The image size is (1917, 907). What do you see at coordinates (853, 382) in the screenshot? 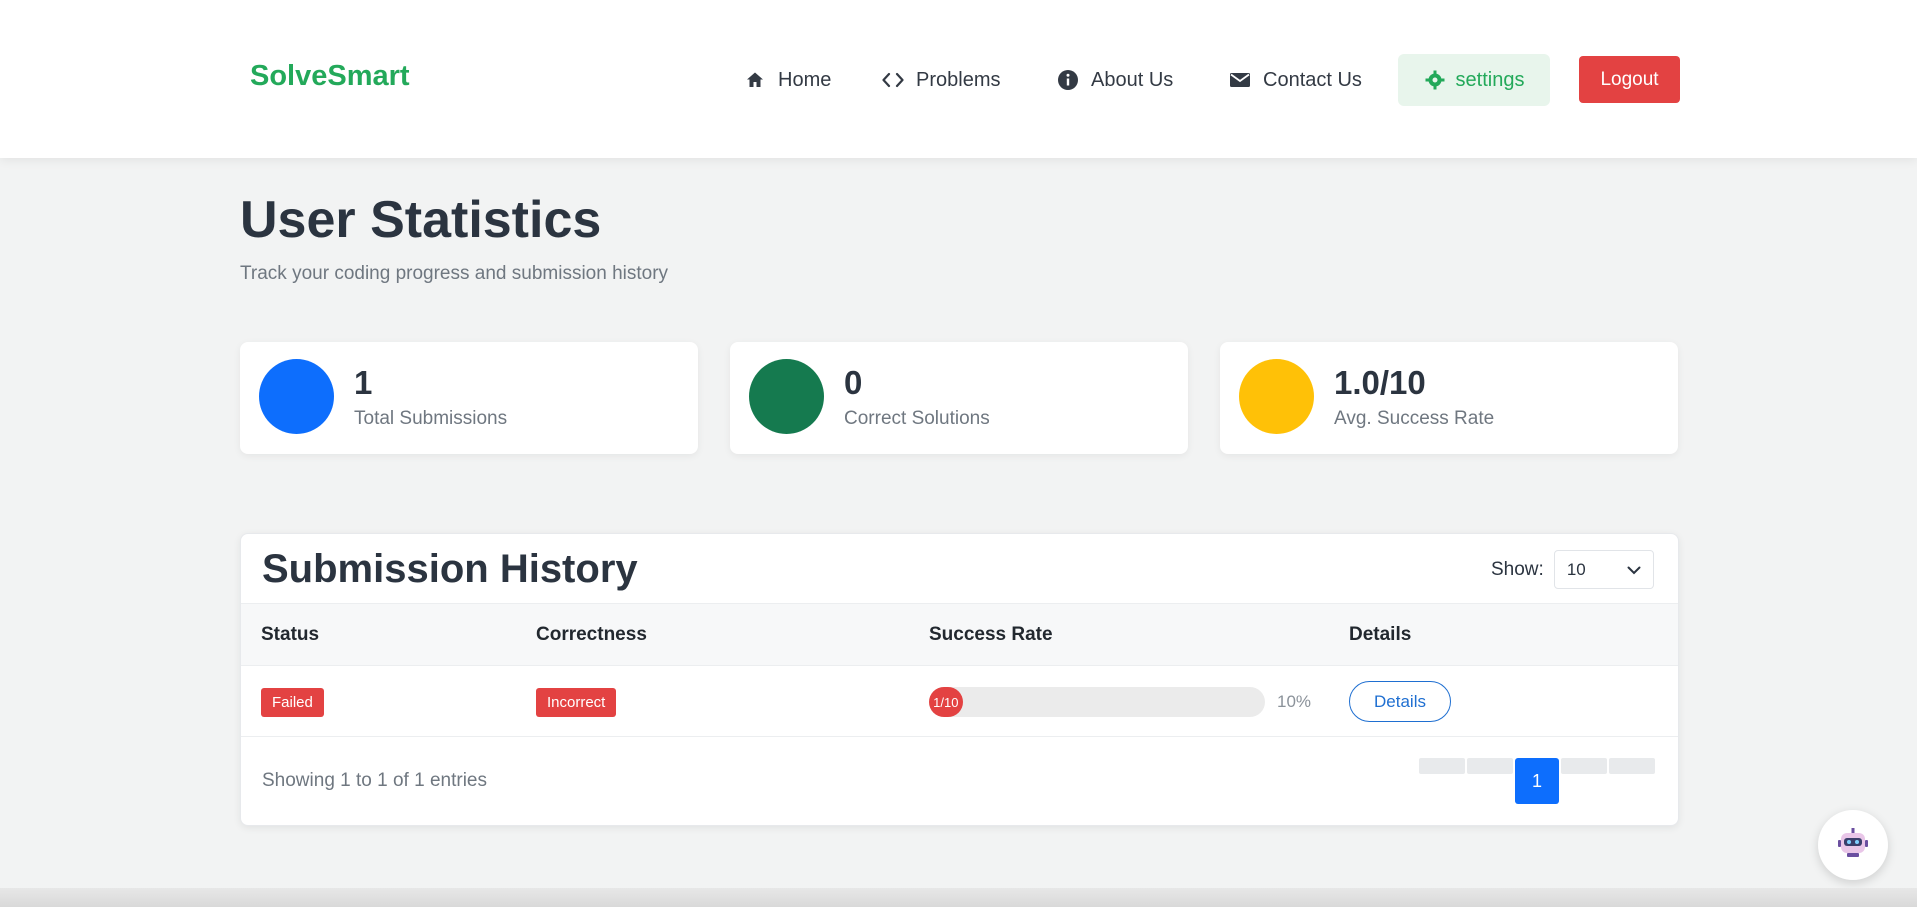
I see `stat-value: 0` at bounding box center [853, 382].